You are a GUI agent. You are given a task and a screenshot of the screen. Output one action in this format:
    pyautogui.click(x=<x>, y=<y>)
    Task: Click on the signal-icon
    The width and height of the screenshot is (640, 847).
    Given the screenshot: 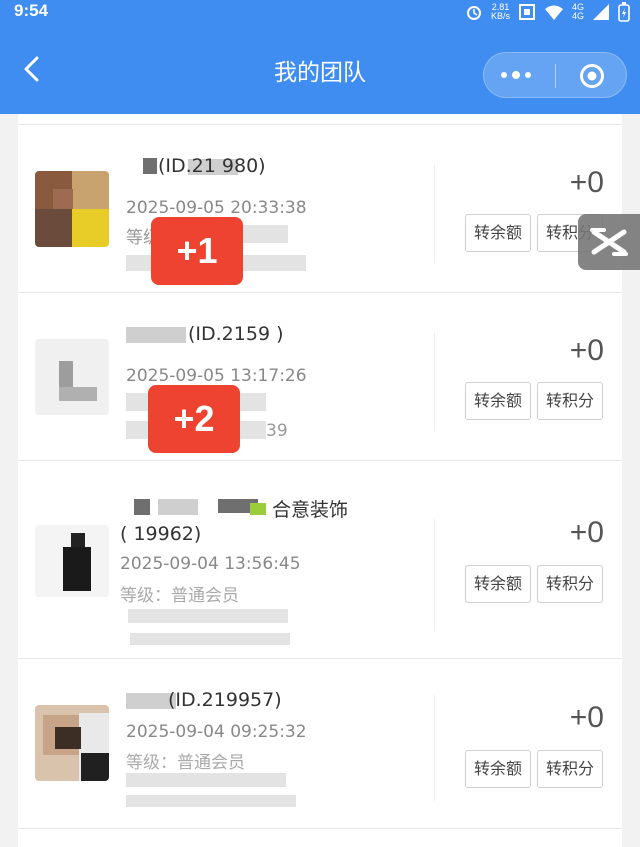 What is the action you would take?
    pyautogui.click(x=601, y=12)
    